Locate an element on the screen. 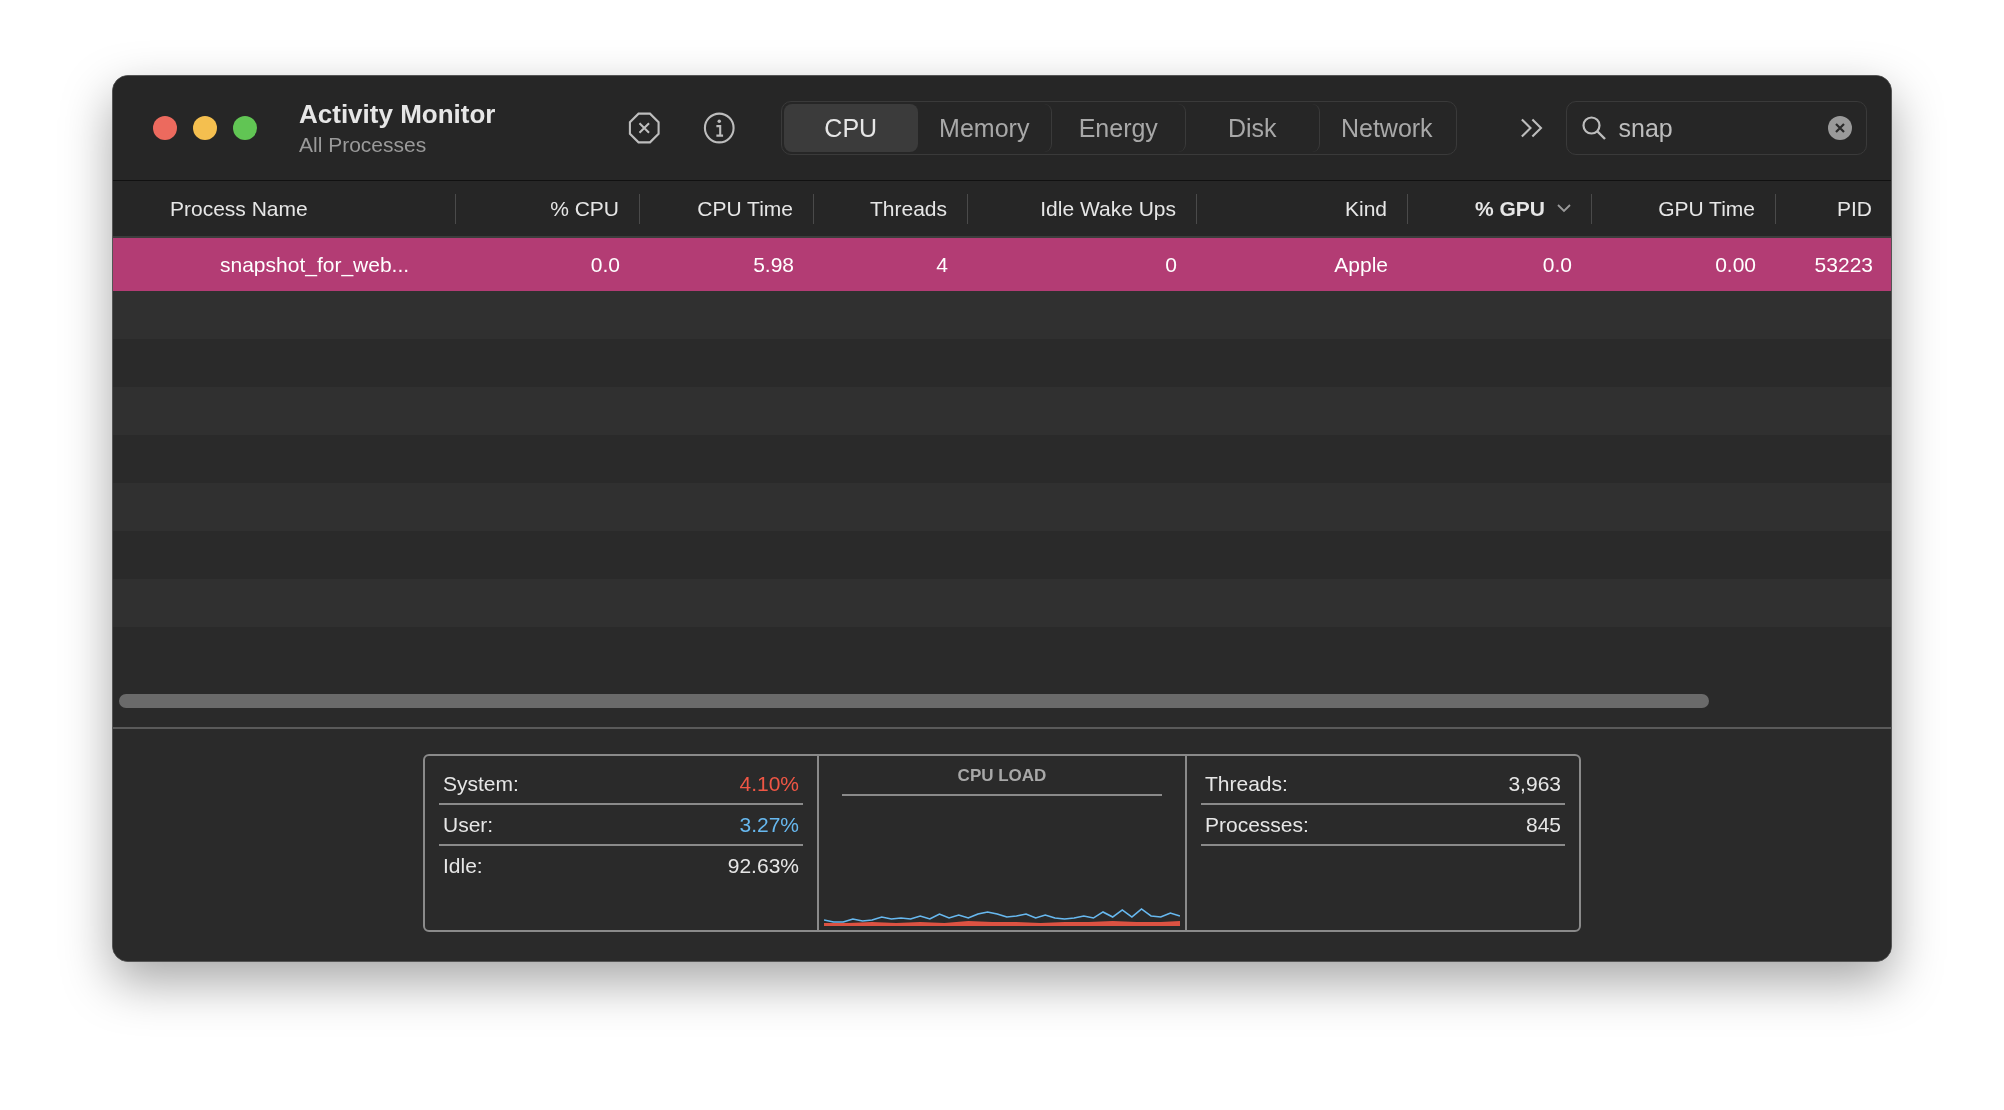 Image resolution: width=2004 pixels, height=1110 pixels. stat-label: System: is located at coordinates (481, 784).